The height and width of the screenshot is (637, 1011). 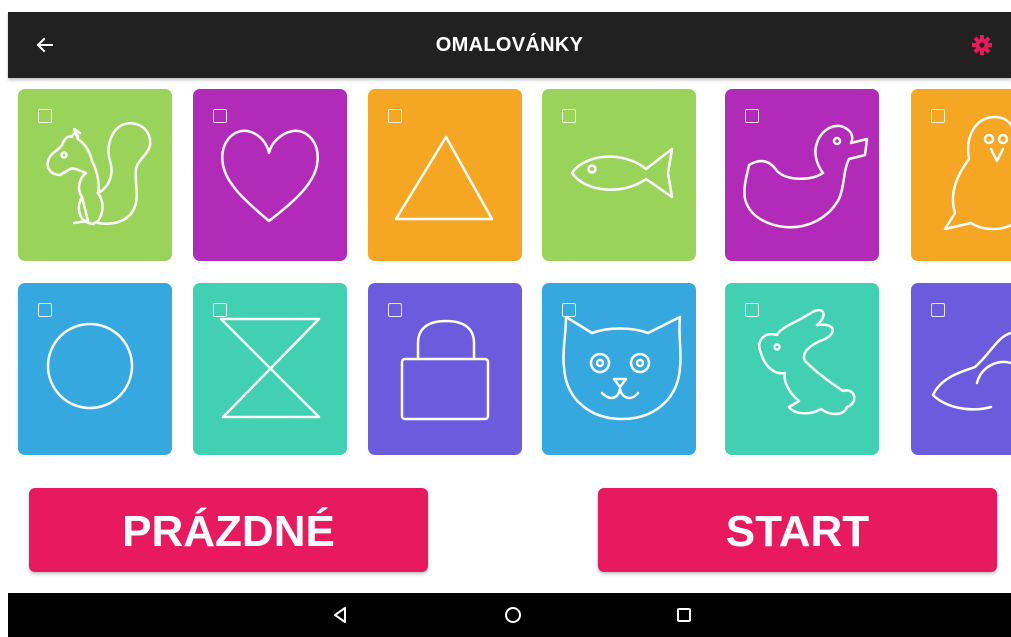 I want to click on nav-back-icon, so click(x=340, y=615).